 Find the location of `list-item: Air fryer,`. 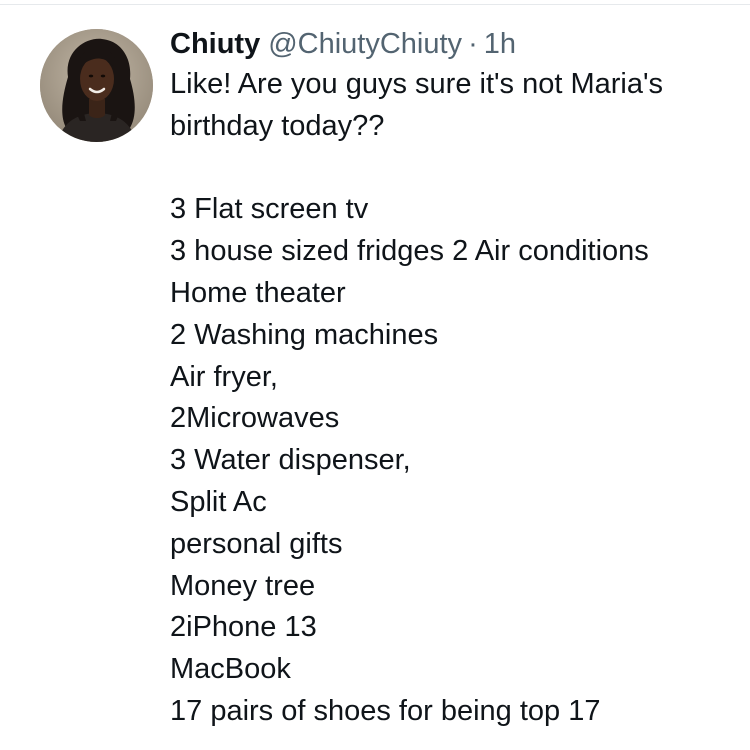

list-item: Air fryer, is located at coordinates (224, 376).